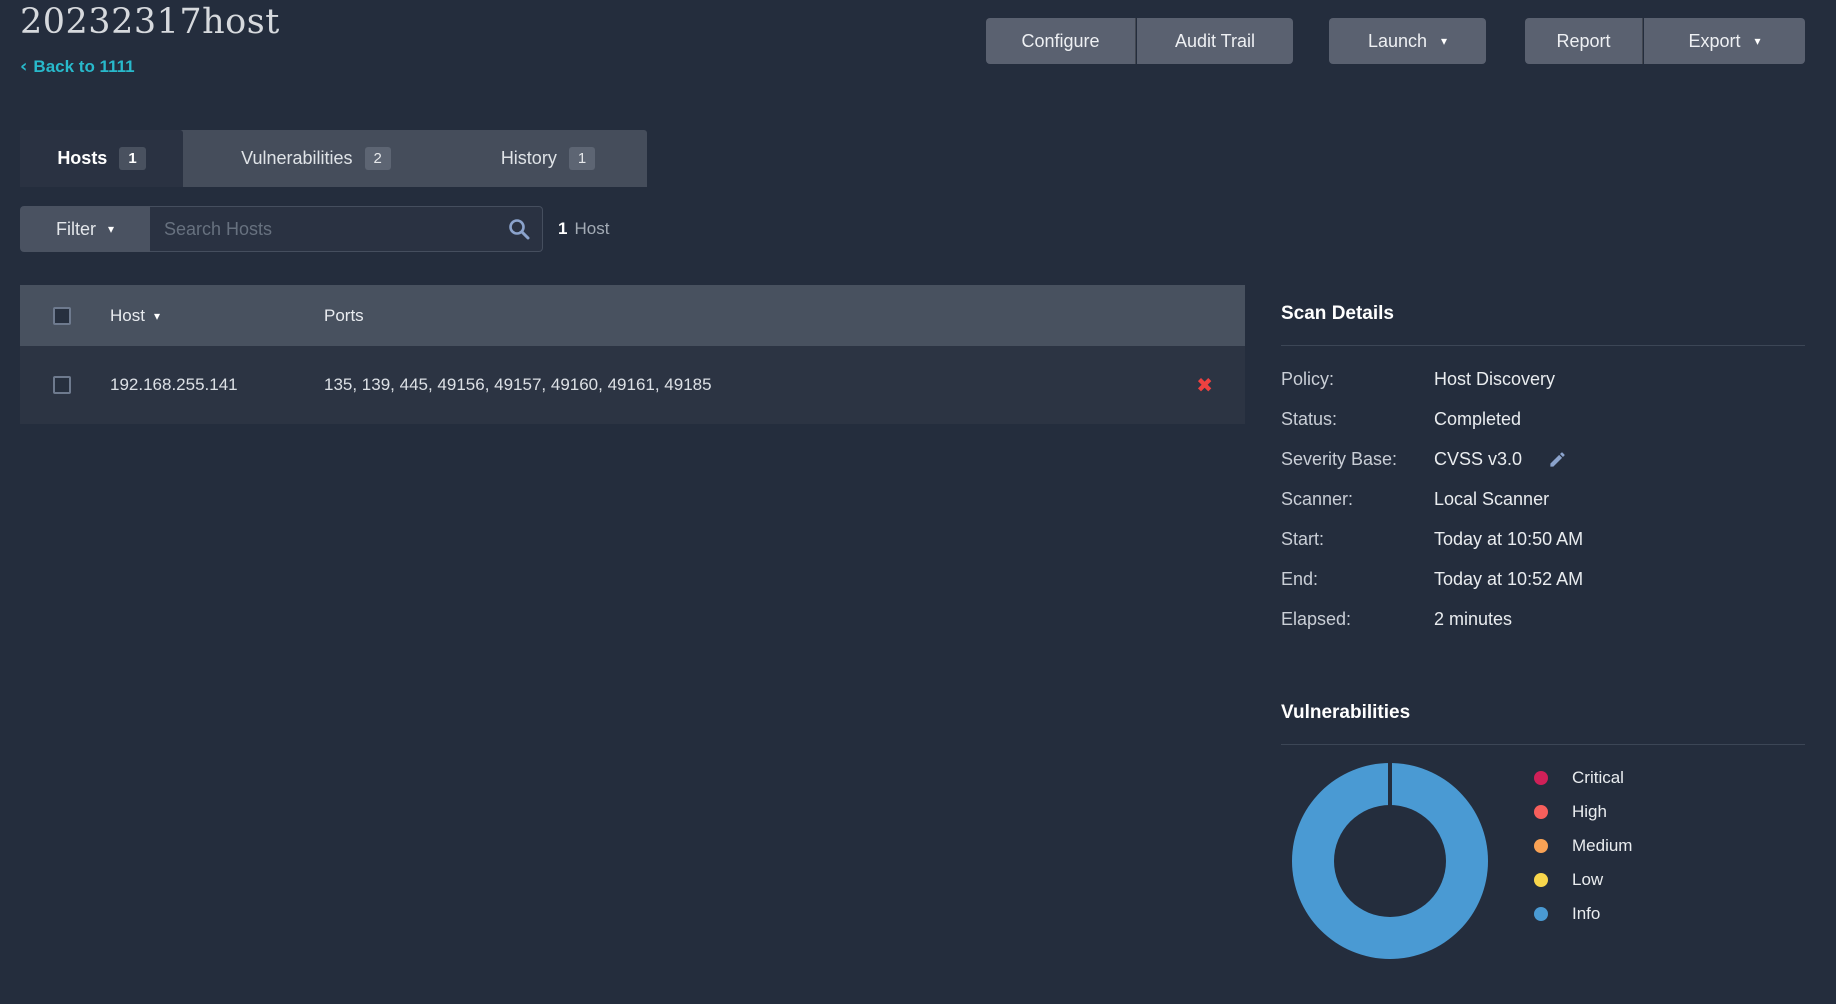 The width and height of the screenshot is (1836, 1004). What do you see at coordinates (528, 158) in the screenshot?
I see `tab-history-label: History` at bounding box center [528, 158].